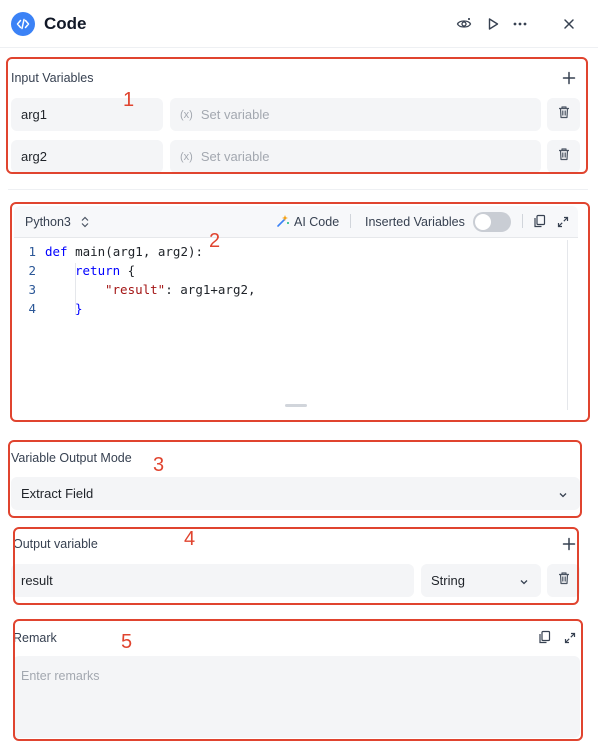  I want to click on panel-header: Code, so click(299, 24).